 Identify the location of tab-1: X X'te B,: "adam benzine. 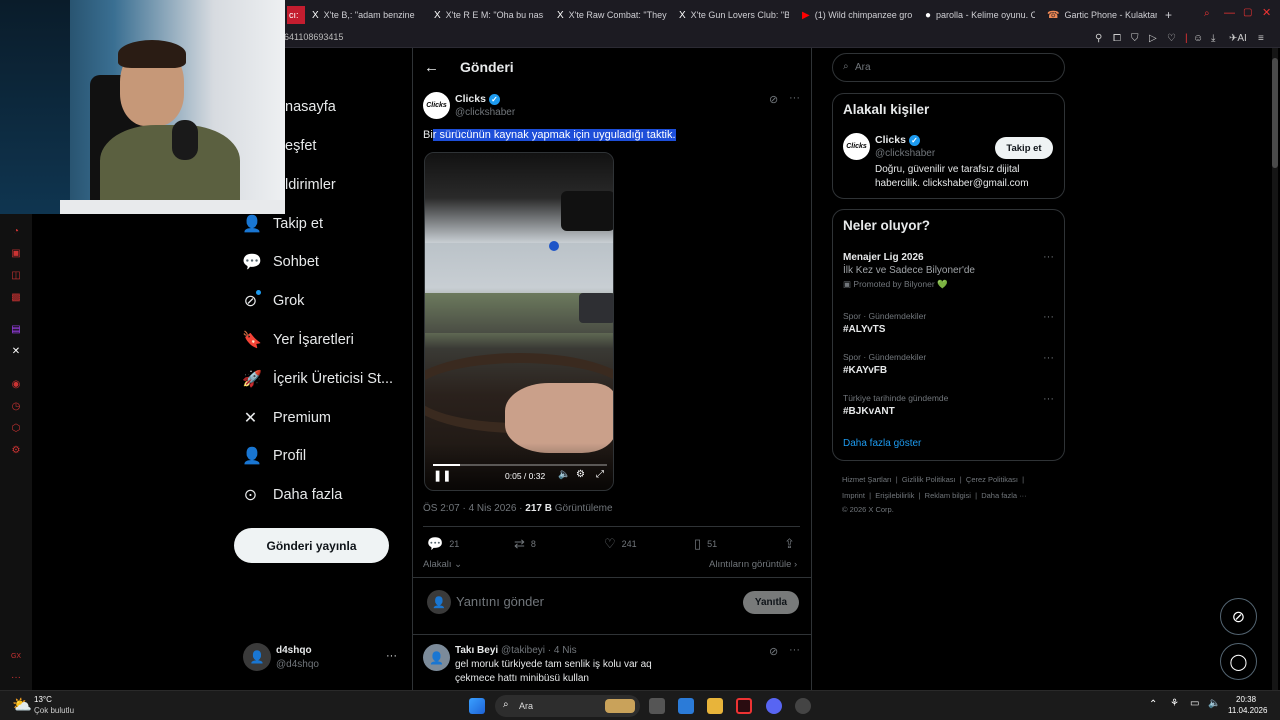
(367, 15).